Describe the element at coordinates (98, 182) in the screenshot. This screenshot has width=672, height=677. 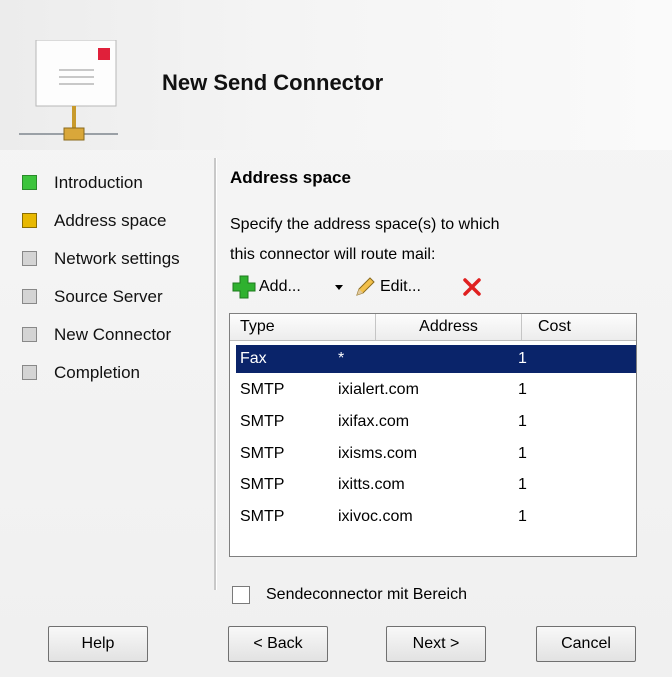
I see `step-label: Introduction` at that location.